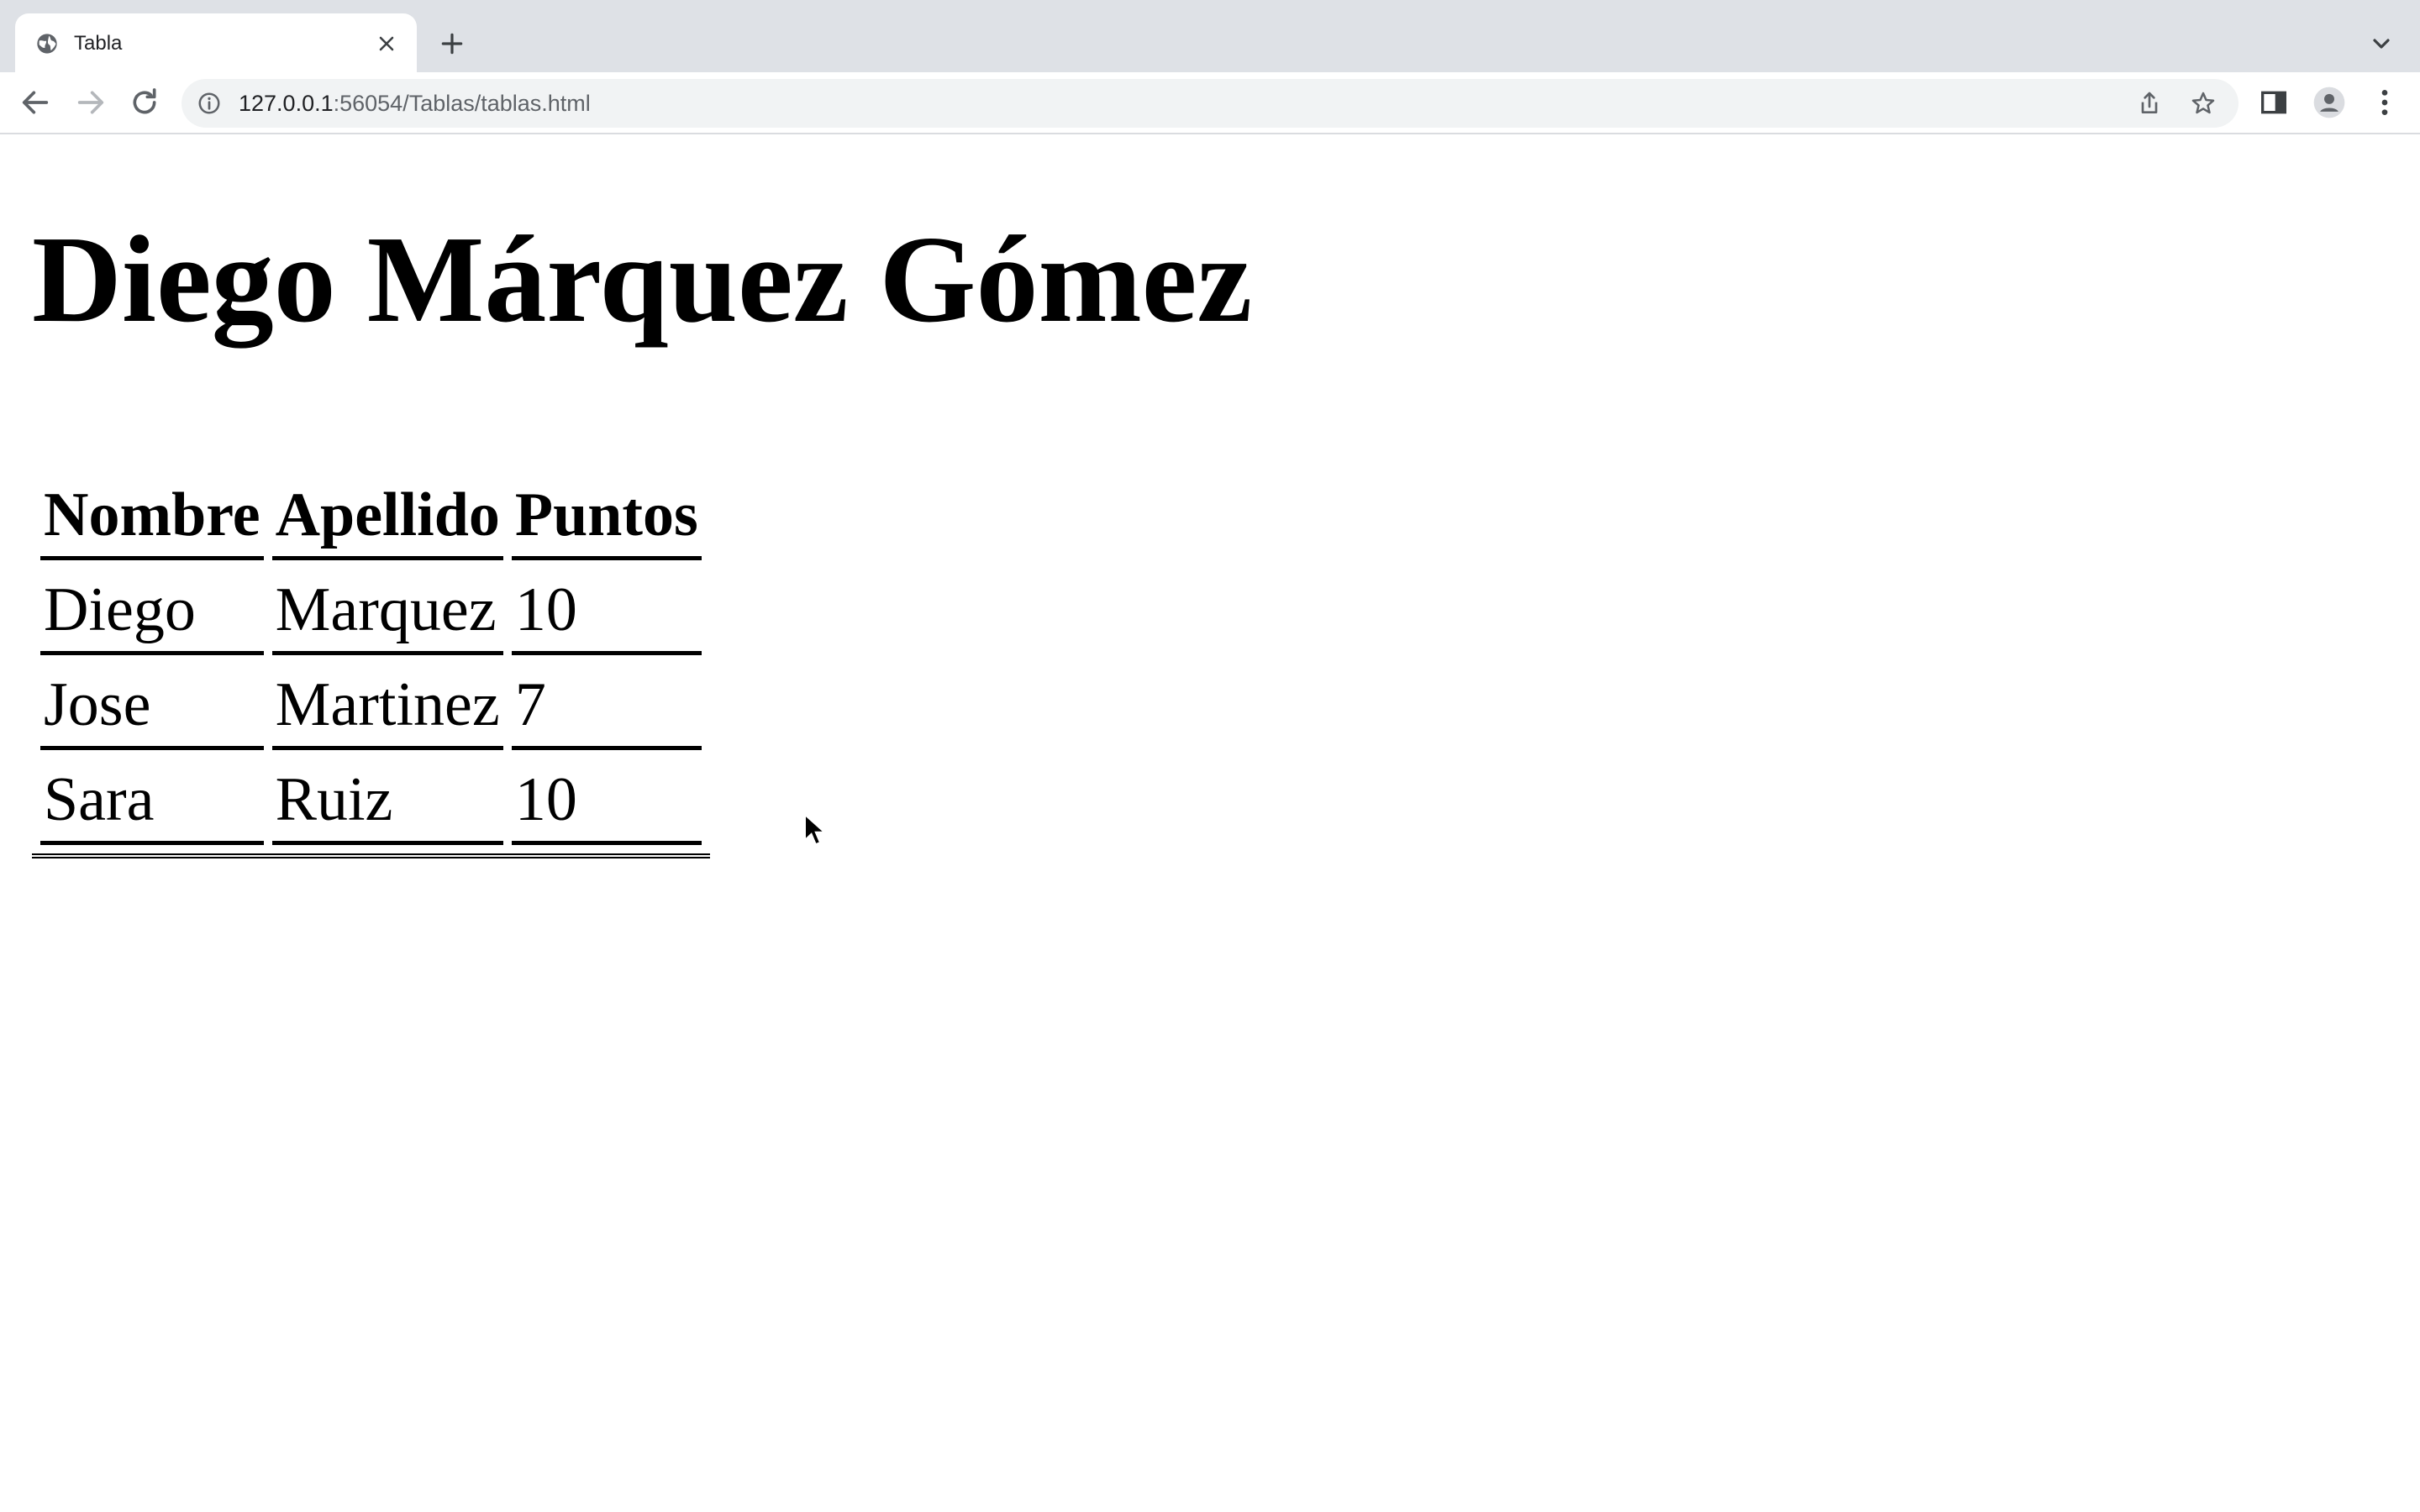 The image size is (2420, 1512). Describe the element at coordinates (91, 102) in the screenshot. I see `arrow-right-icon` at that location.